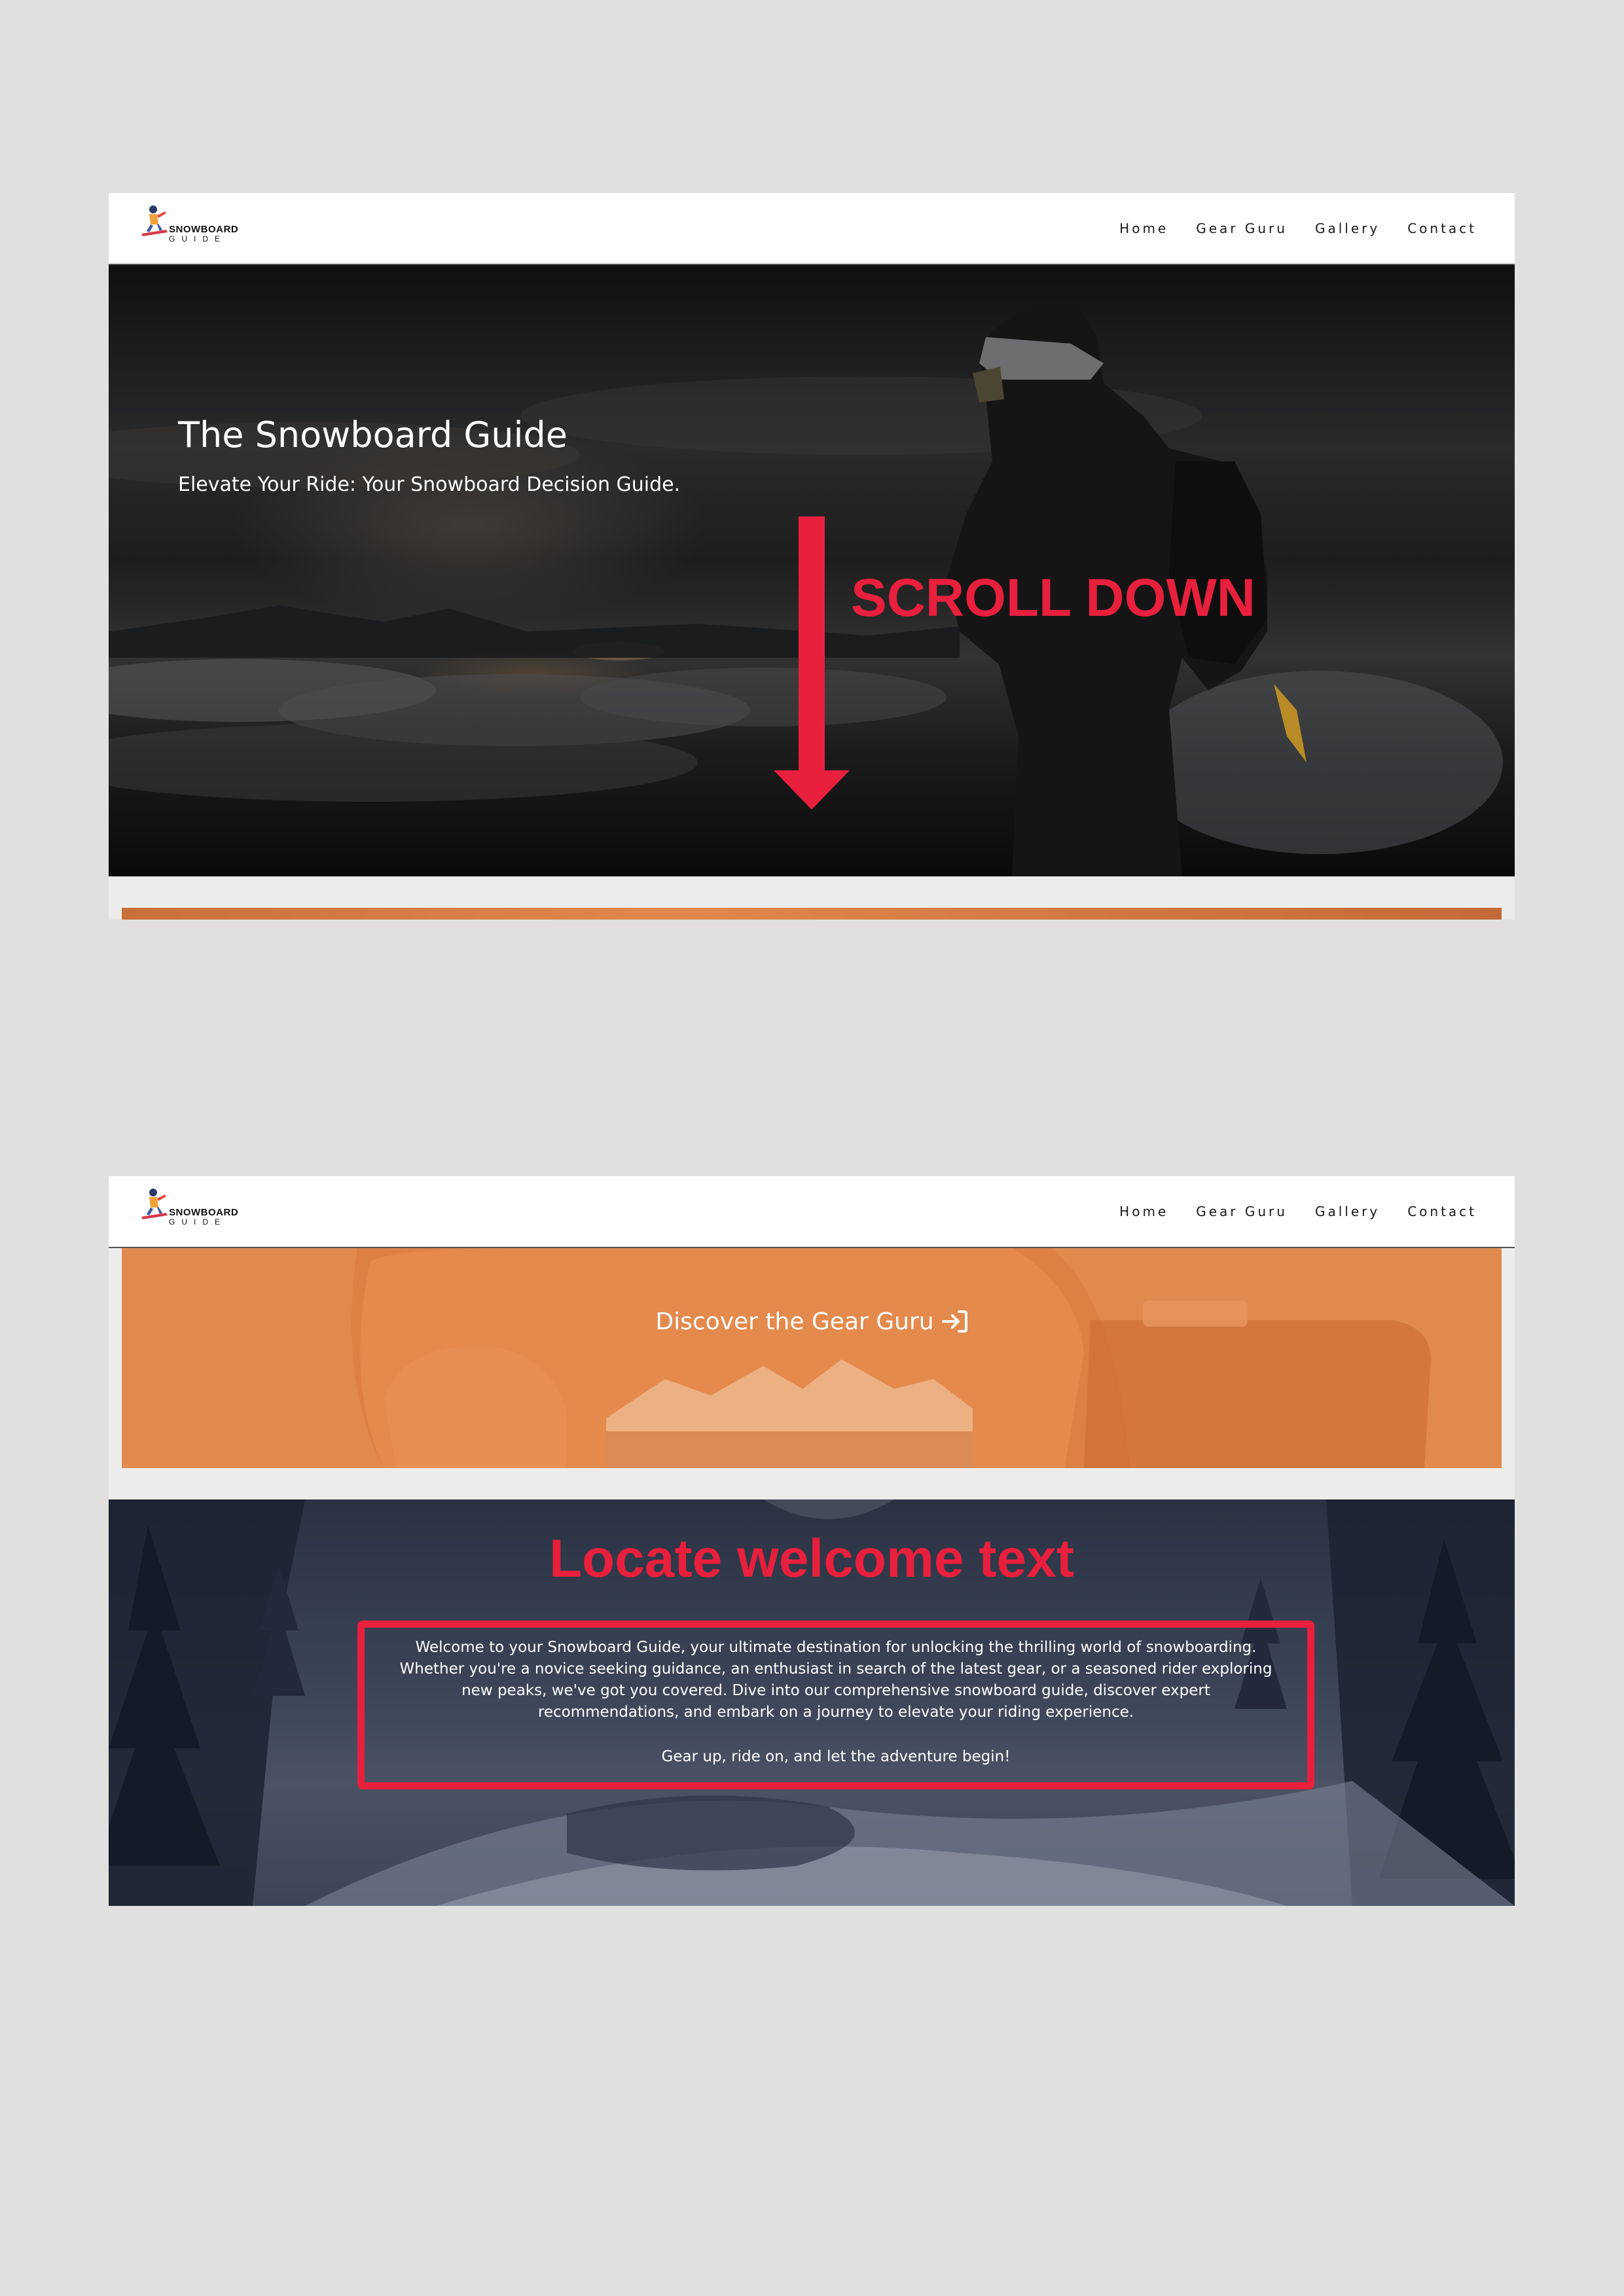 The image size is (1624, 2296). I want to click on gear-banner-peek, so click(812, 914).